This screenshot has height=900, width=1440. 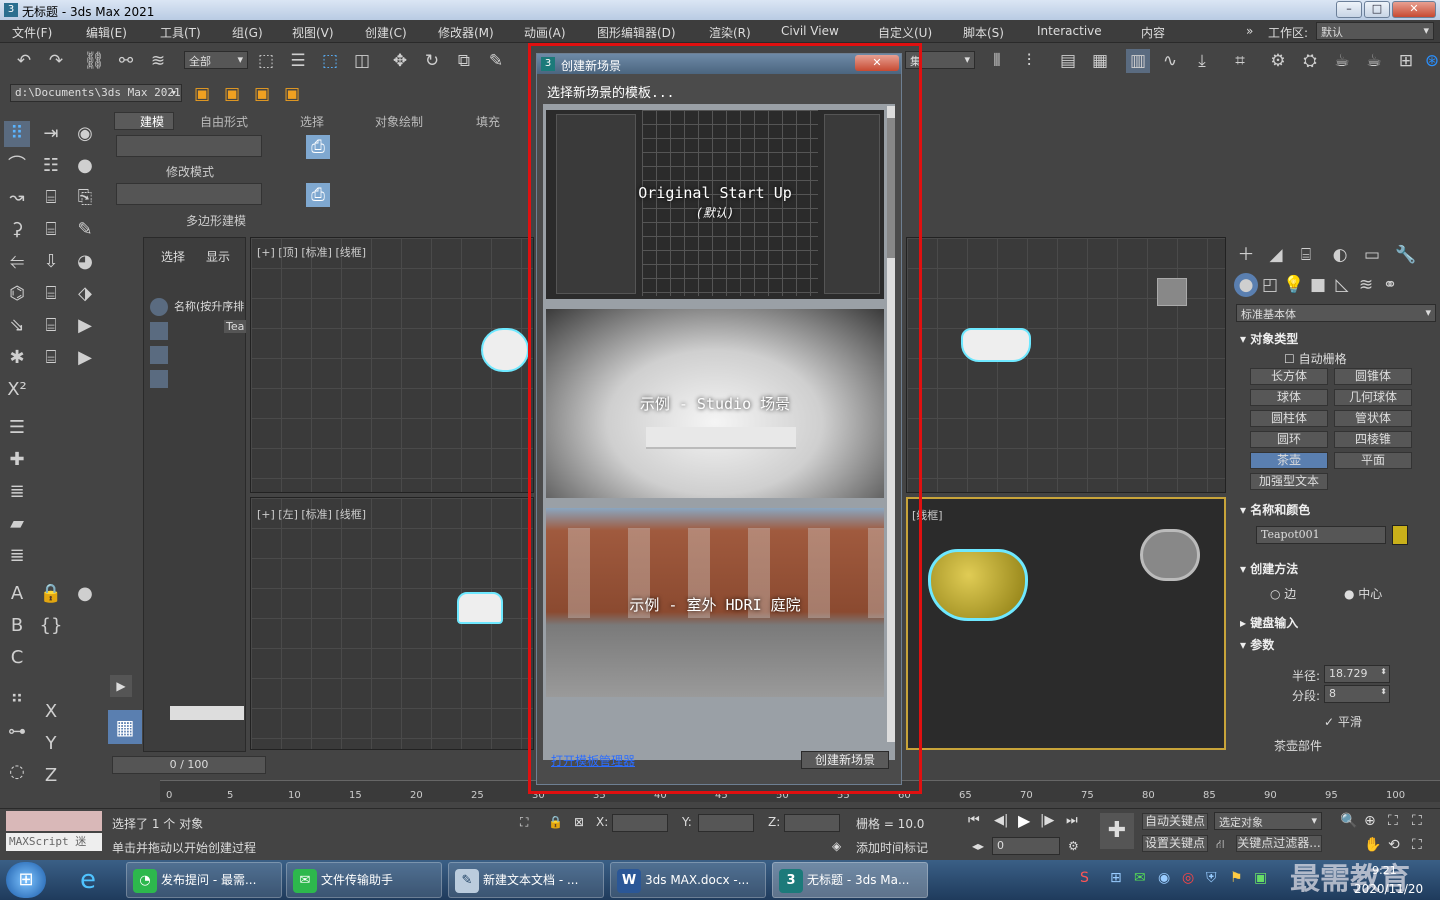 I want to click on menu-create: 创建(C), so click(x=386, y=32).